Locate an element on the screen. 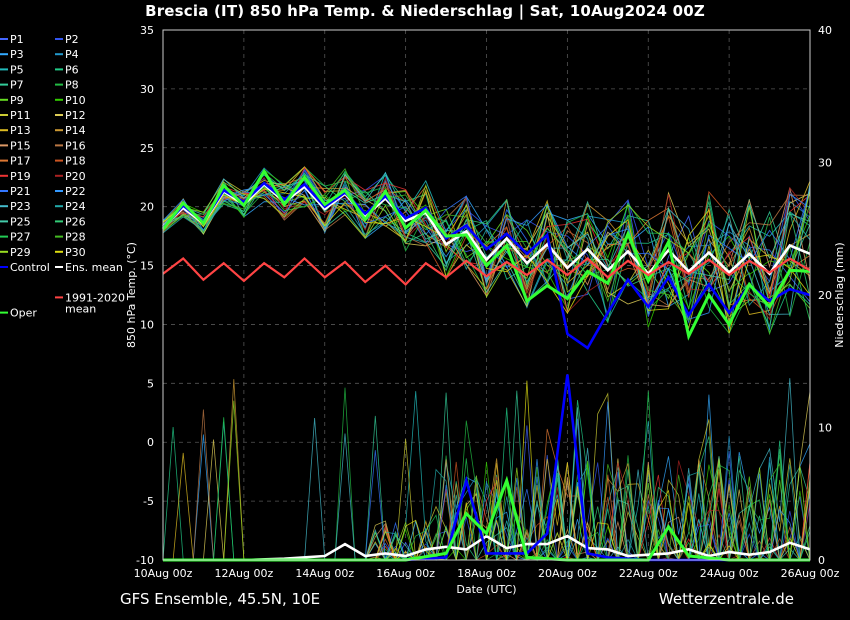  y2-tick-label: 30 is located at coordinates (825, 163).